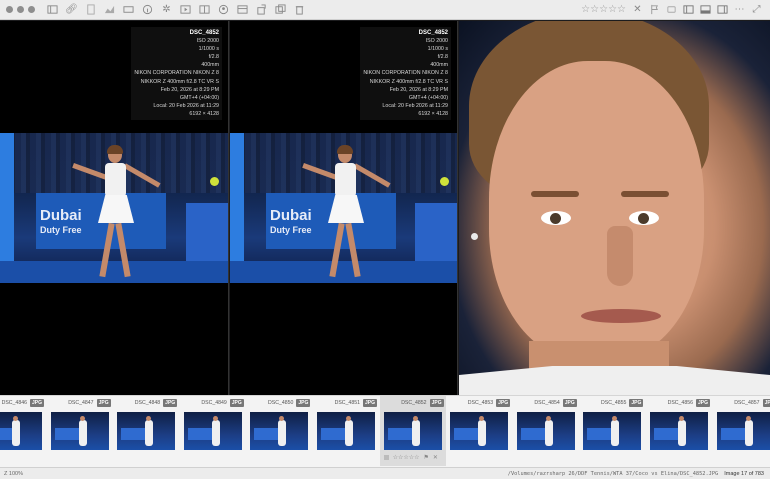 The width and height of the screenshot is (770, 479). Describe the element at coordinates (680, 403) in the screenshot. I see `filmstrip-filename: DSC_4856` at that location.